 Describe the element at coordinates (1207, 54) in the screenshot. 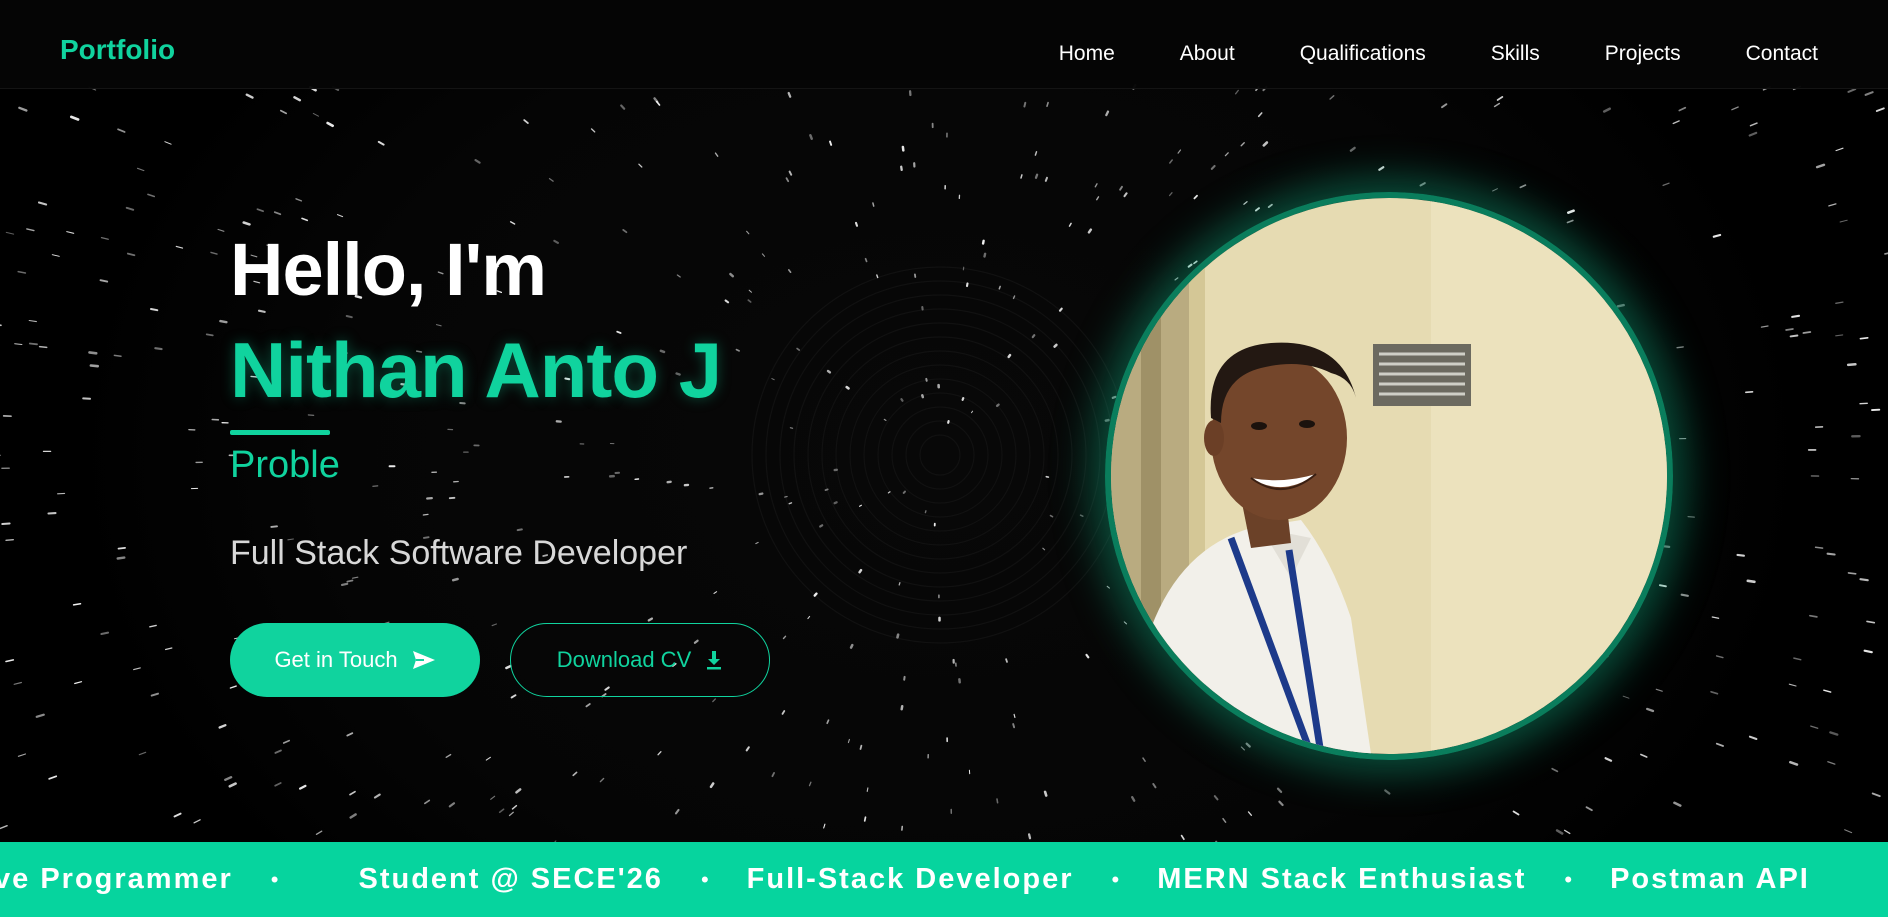

I see `nav-about: About` at that location.